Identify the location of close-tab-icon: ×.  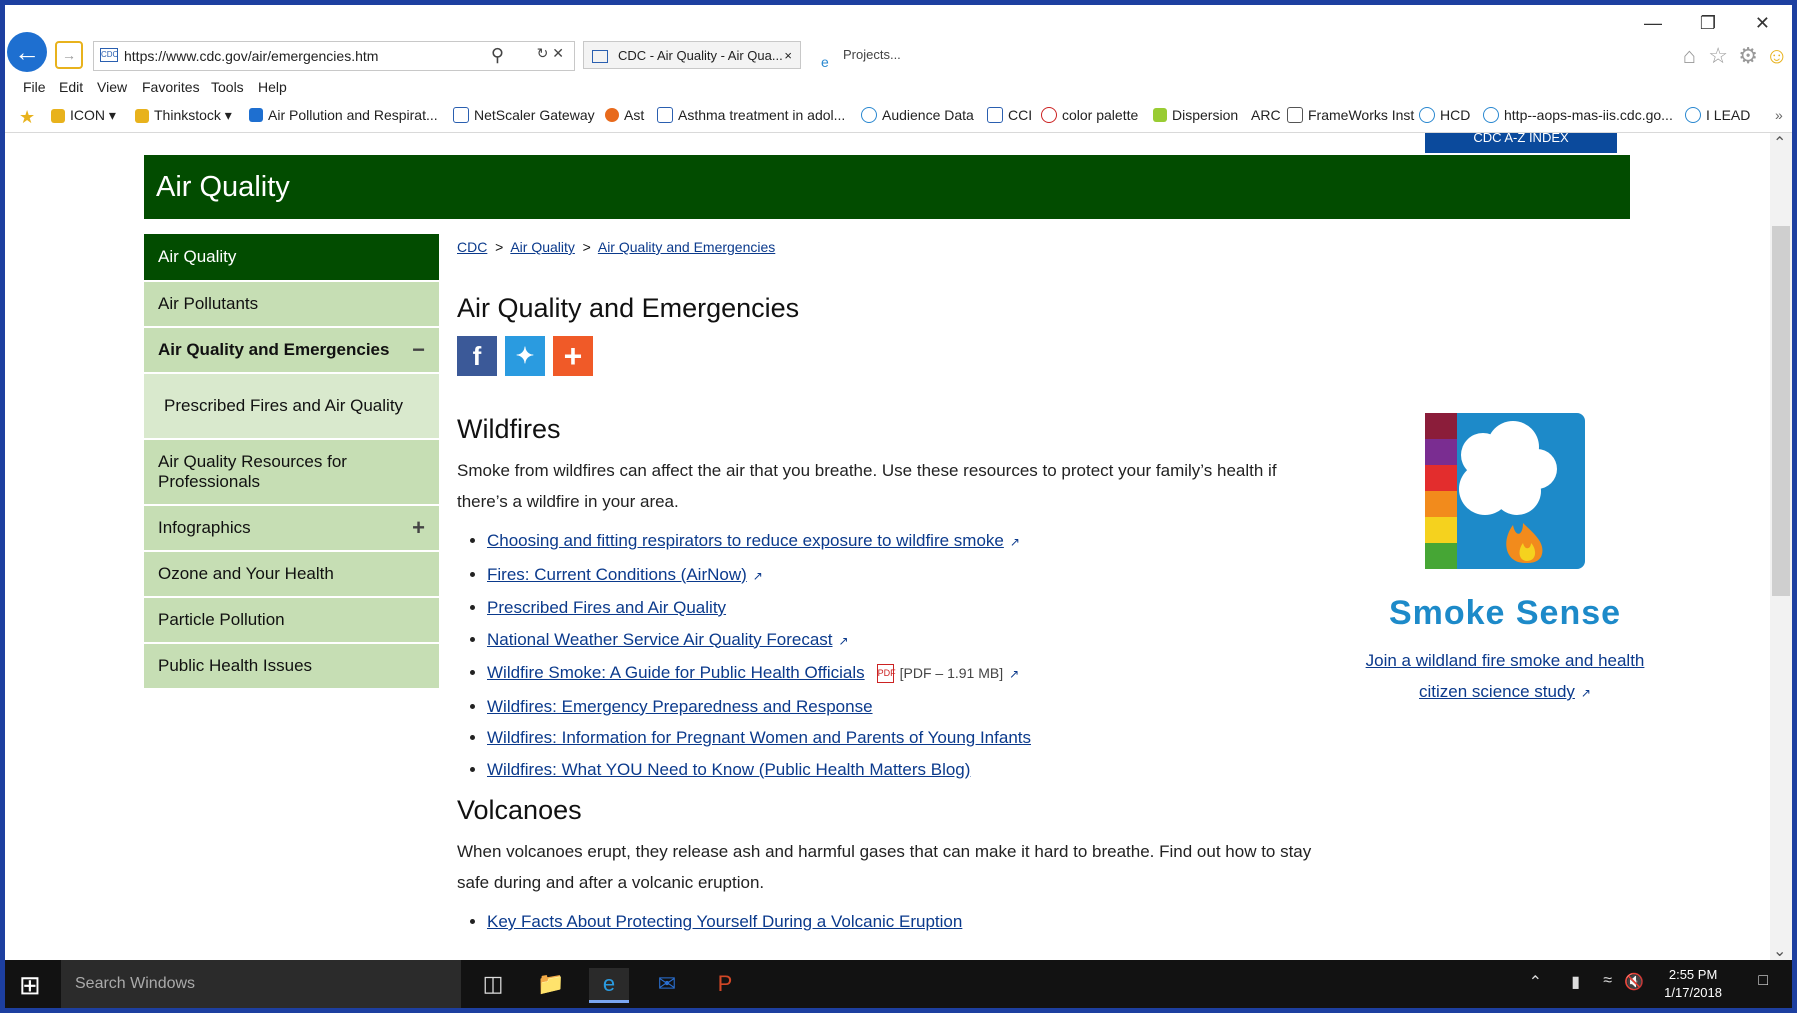
(788, 56).